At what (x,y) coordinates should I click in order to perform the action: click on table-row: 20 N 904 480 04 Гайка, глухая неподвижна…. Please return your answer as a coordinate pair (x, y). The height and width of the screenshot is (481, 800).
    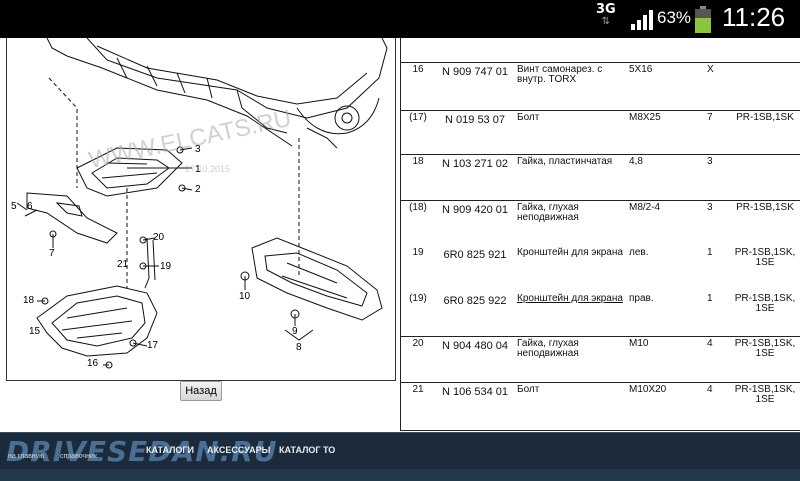
    Looking at the image, I should click on (600, 359).